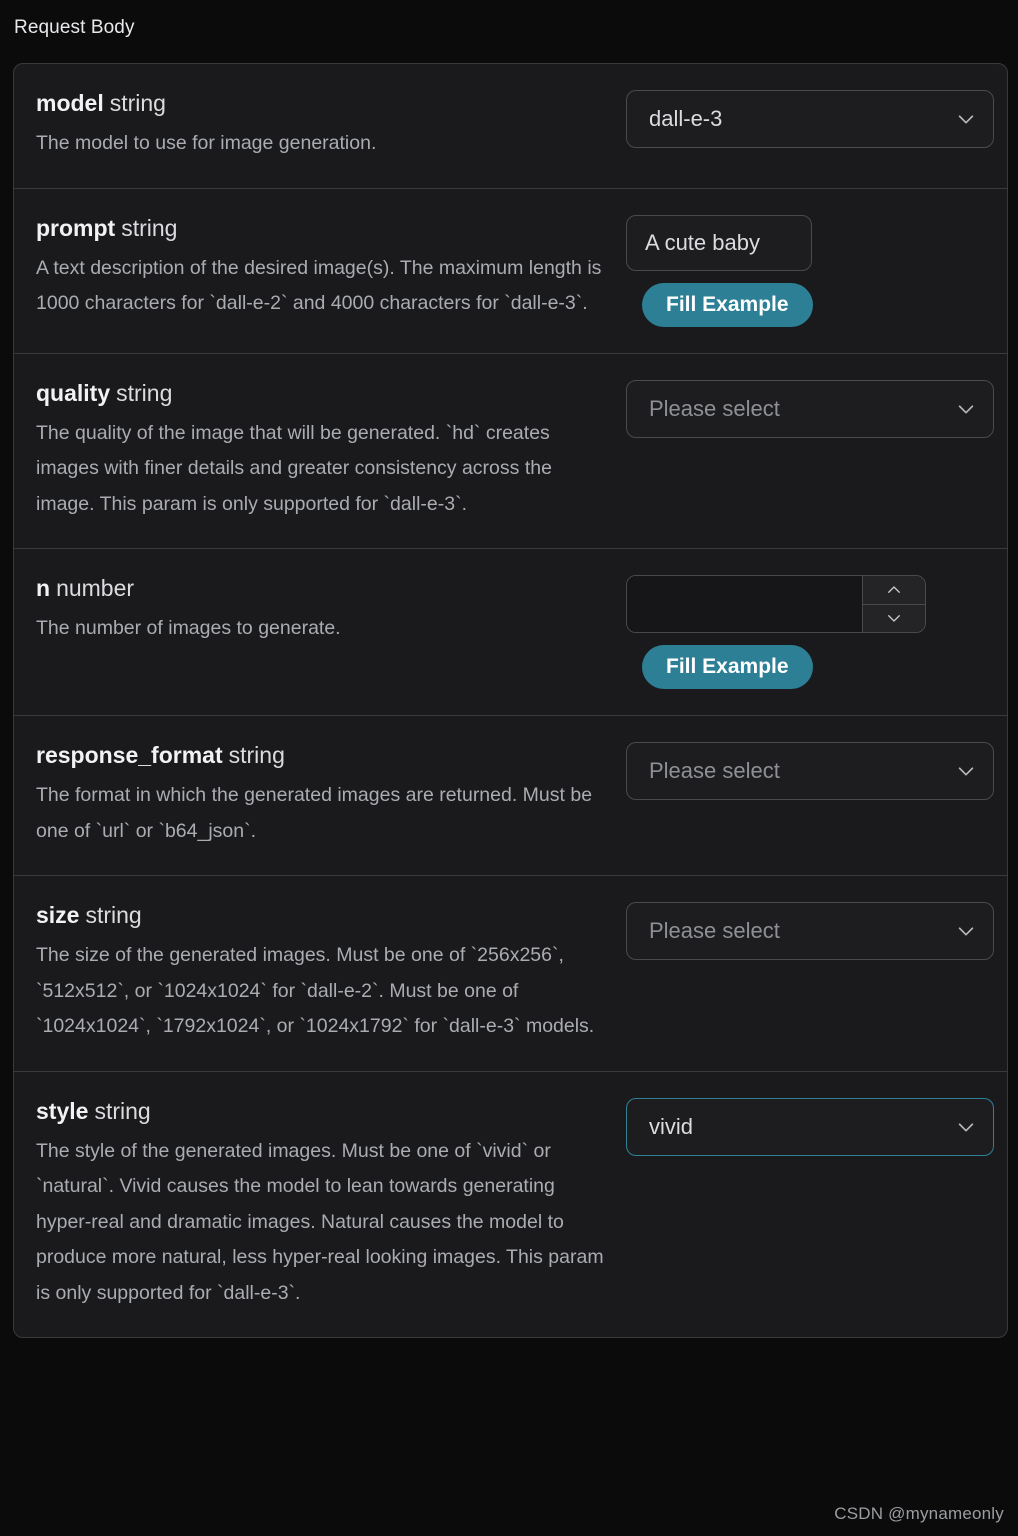 The height and width of the screenshot is (1536, 1018). What do you see at coordinates (73, 392) in the screenshot?
I see `param-name: quality` at bounding box center [73, 392].